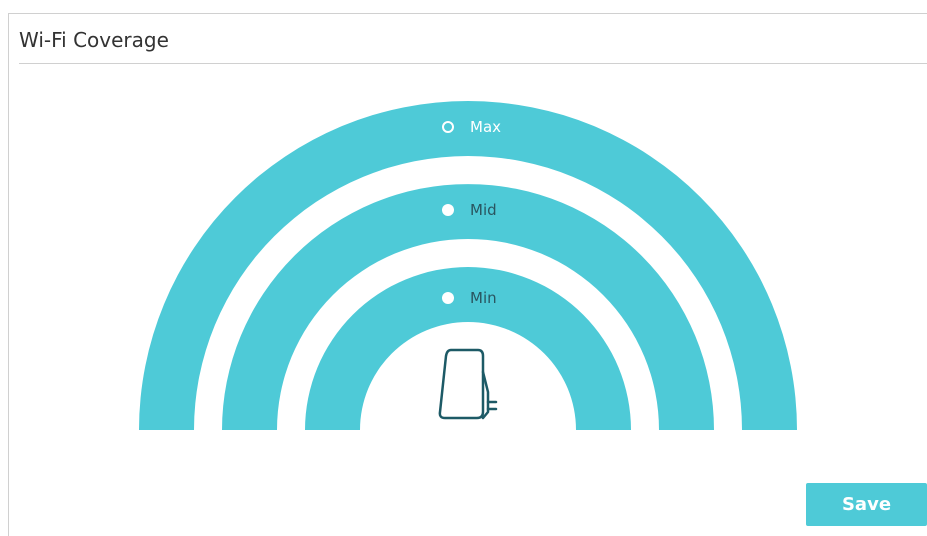 The height and width of the screenshot is (536, 927). What do you see at coordinates (448, 210) in the screenshot?
I see `radio-mid` at bounding box center [448, 210].